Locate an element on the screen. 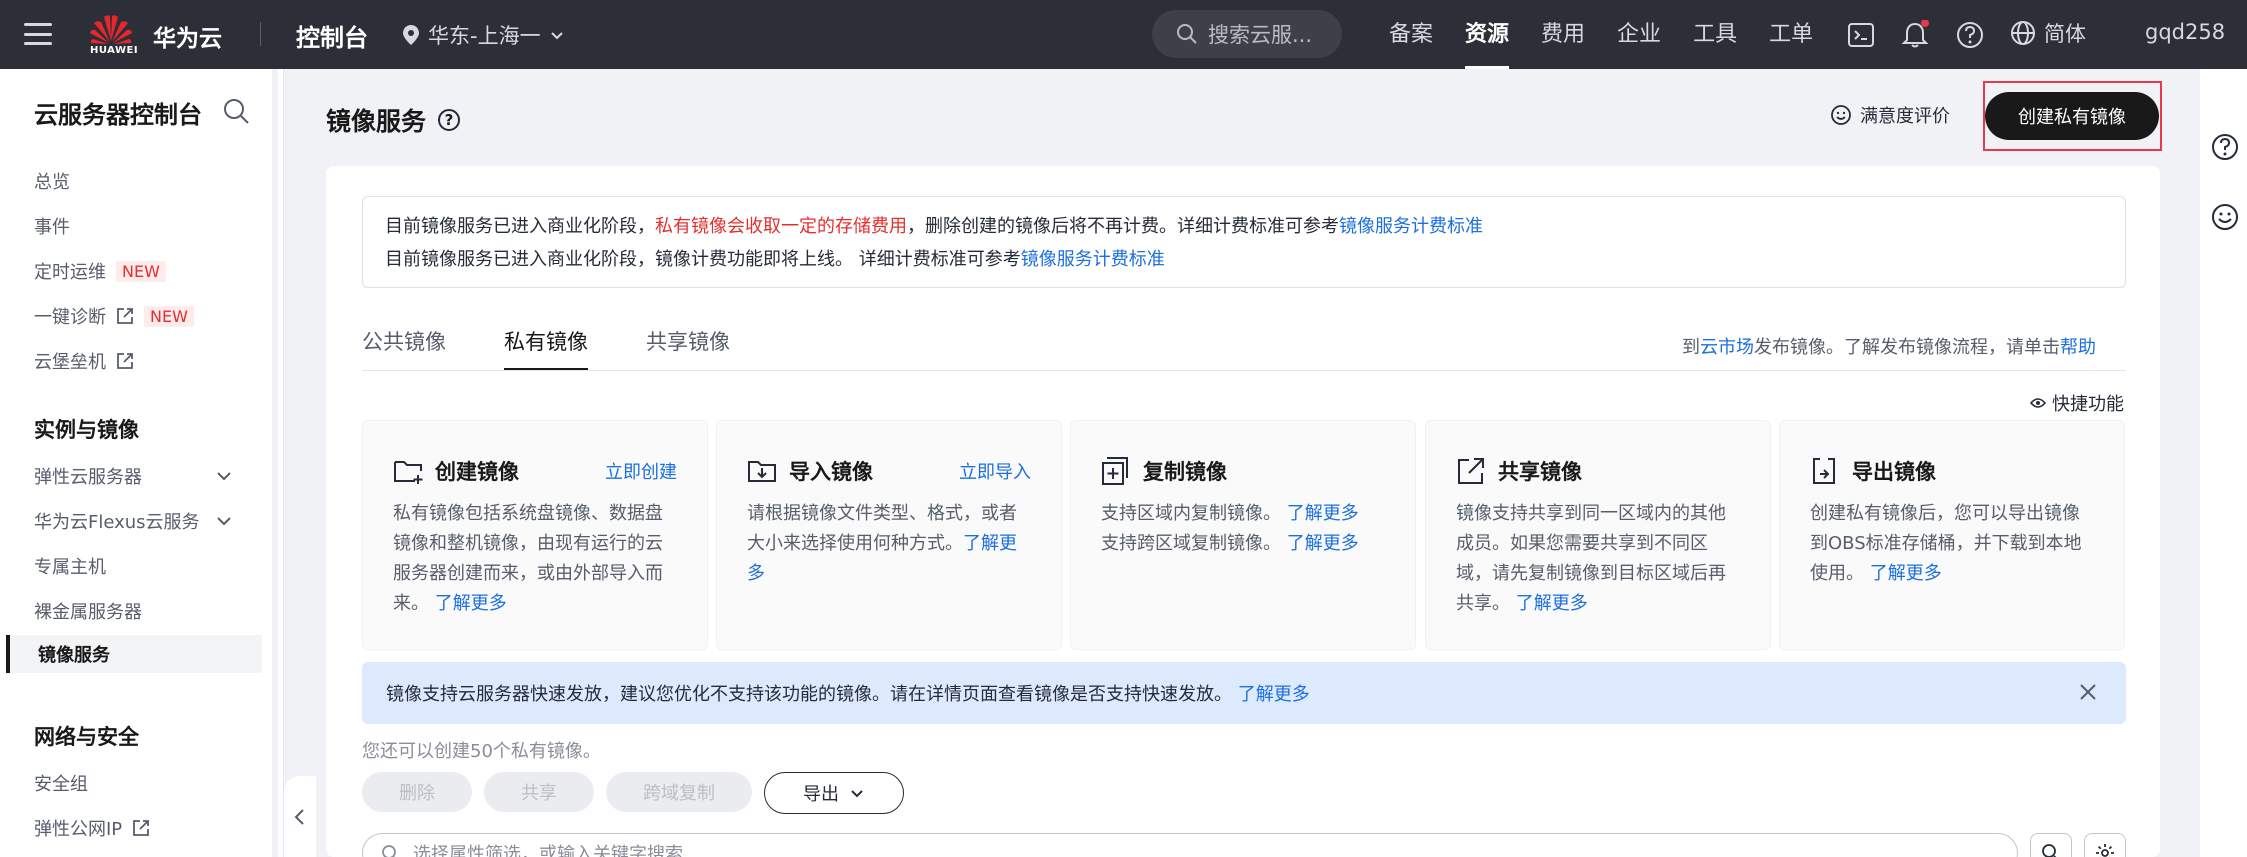 The height and width of the screenshot is (857, 2247). tab-shared-images: 共享镜像 is located at coordinates (688, 348).